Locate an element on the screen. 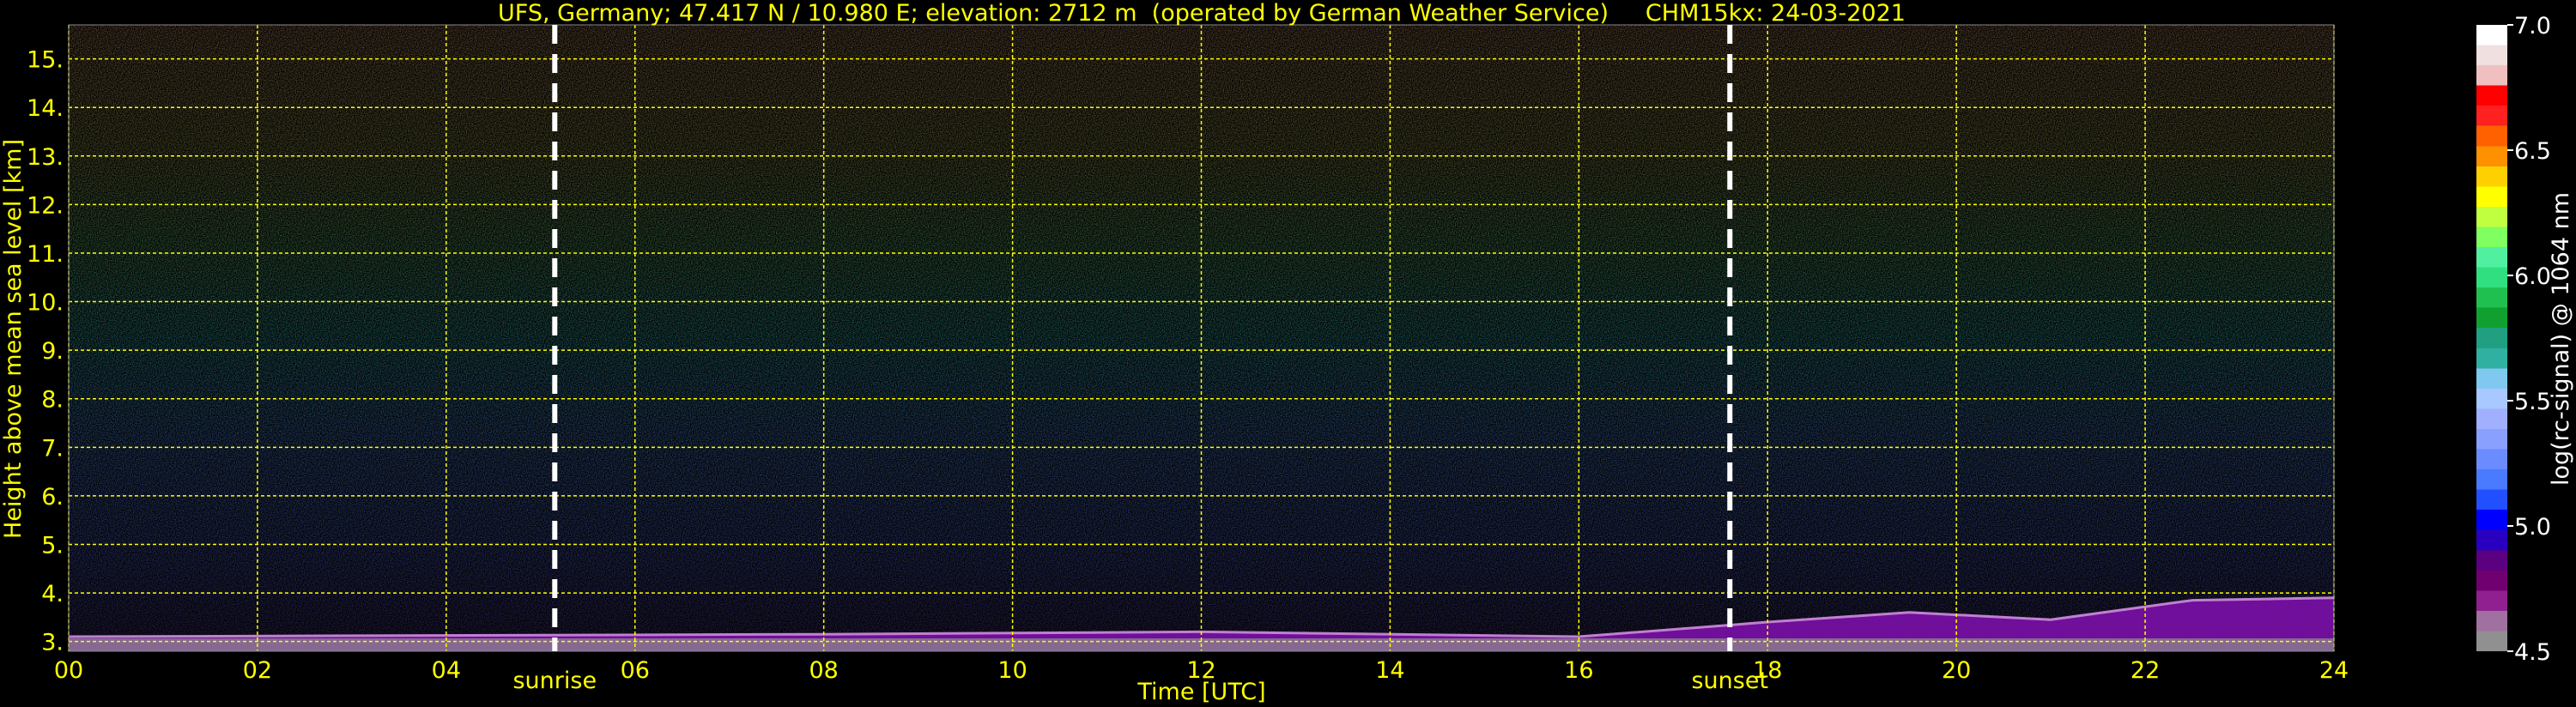 Image resolution: width=2576 pixels, height=707 pixels. y-tick-label: 12. is located at coordinates (45, 205).